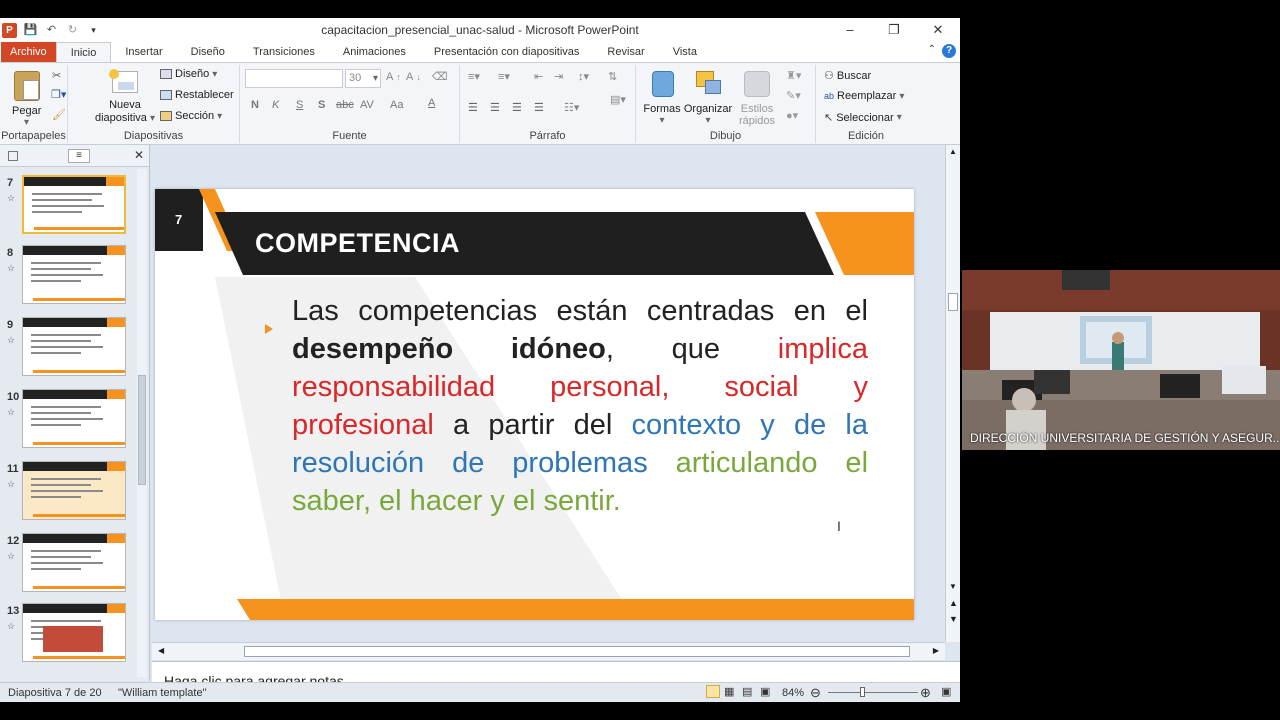 The height and width of the screenshot is (720, 1280). Describe the element at coordinates (793, 95) in the screenshot. I see `shape-outline-icon: ✎▾` at that location.